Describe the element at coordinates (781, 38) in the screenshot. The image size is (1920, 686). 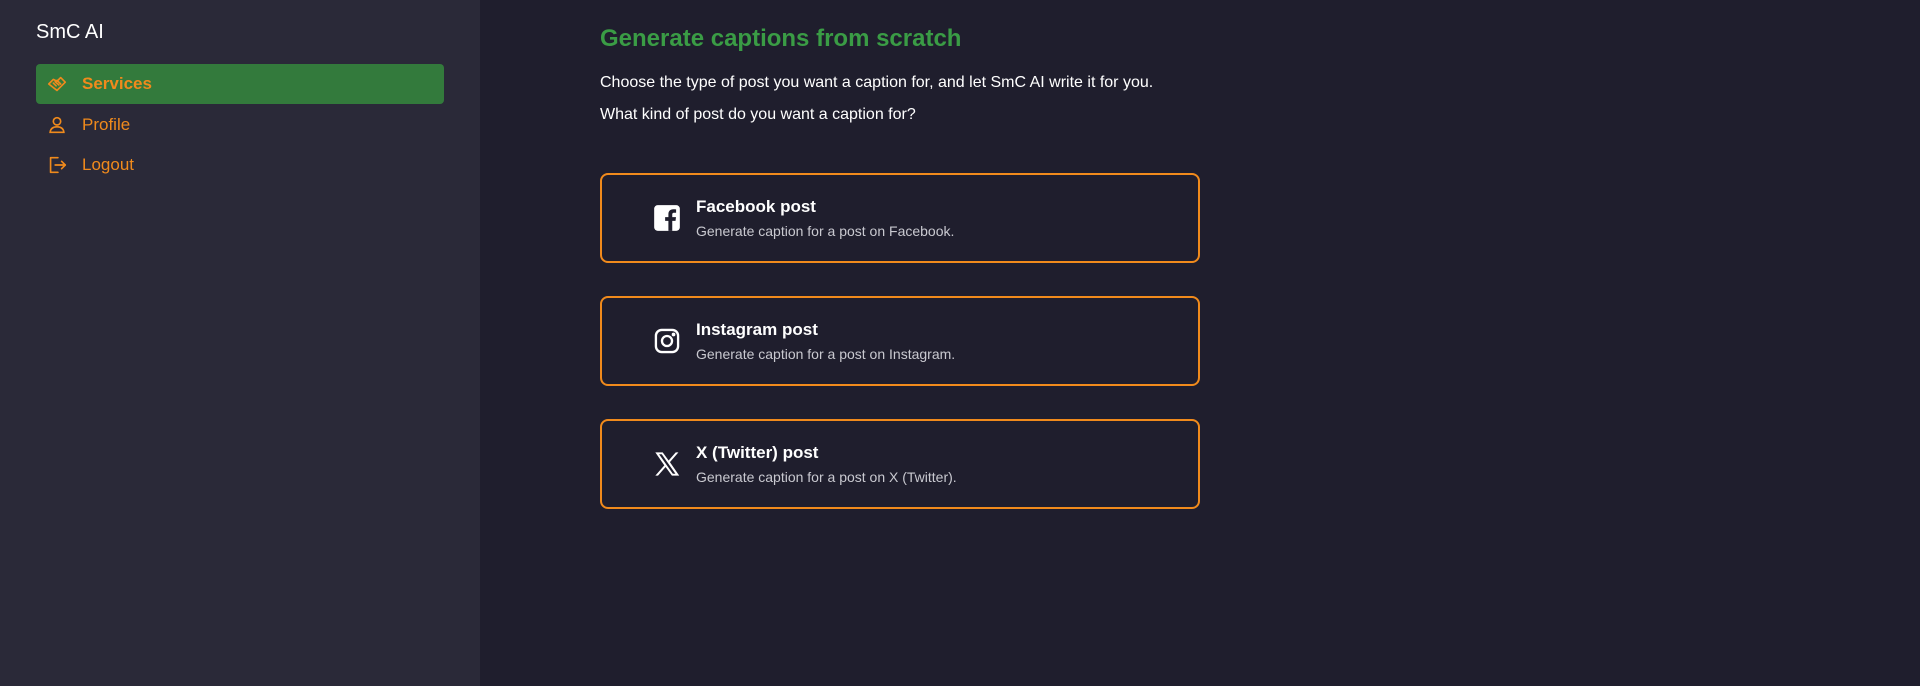
I see `page-title: Generate captions from scratch` at that location.